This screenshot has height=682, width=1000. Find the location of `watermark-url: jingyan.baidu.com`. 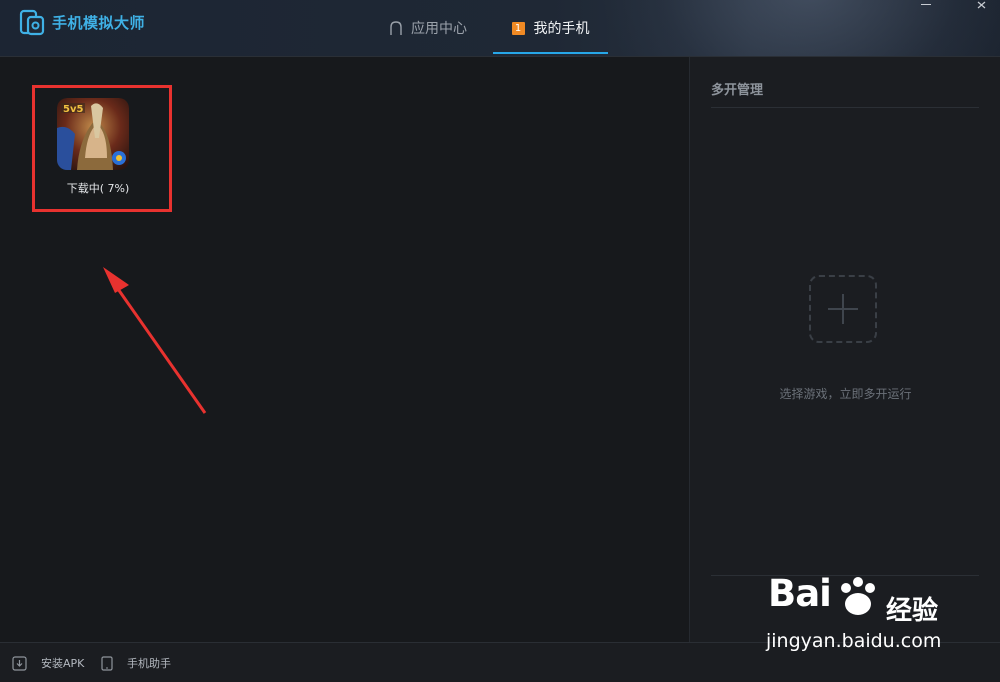

watermark-url: jingyan.baidu.com is located at coordinates (854, 641).